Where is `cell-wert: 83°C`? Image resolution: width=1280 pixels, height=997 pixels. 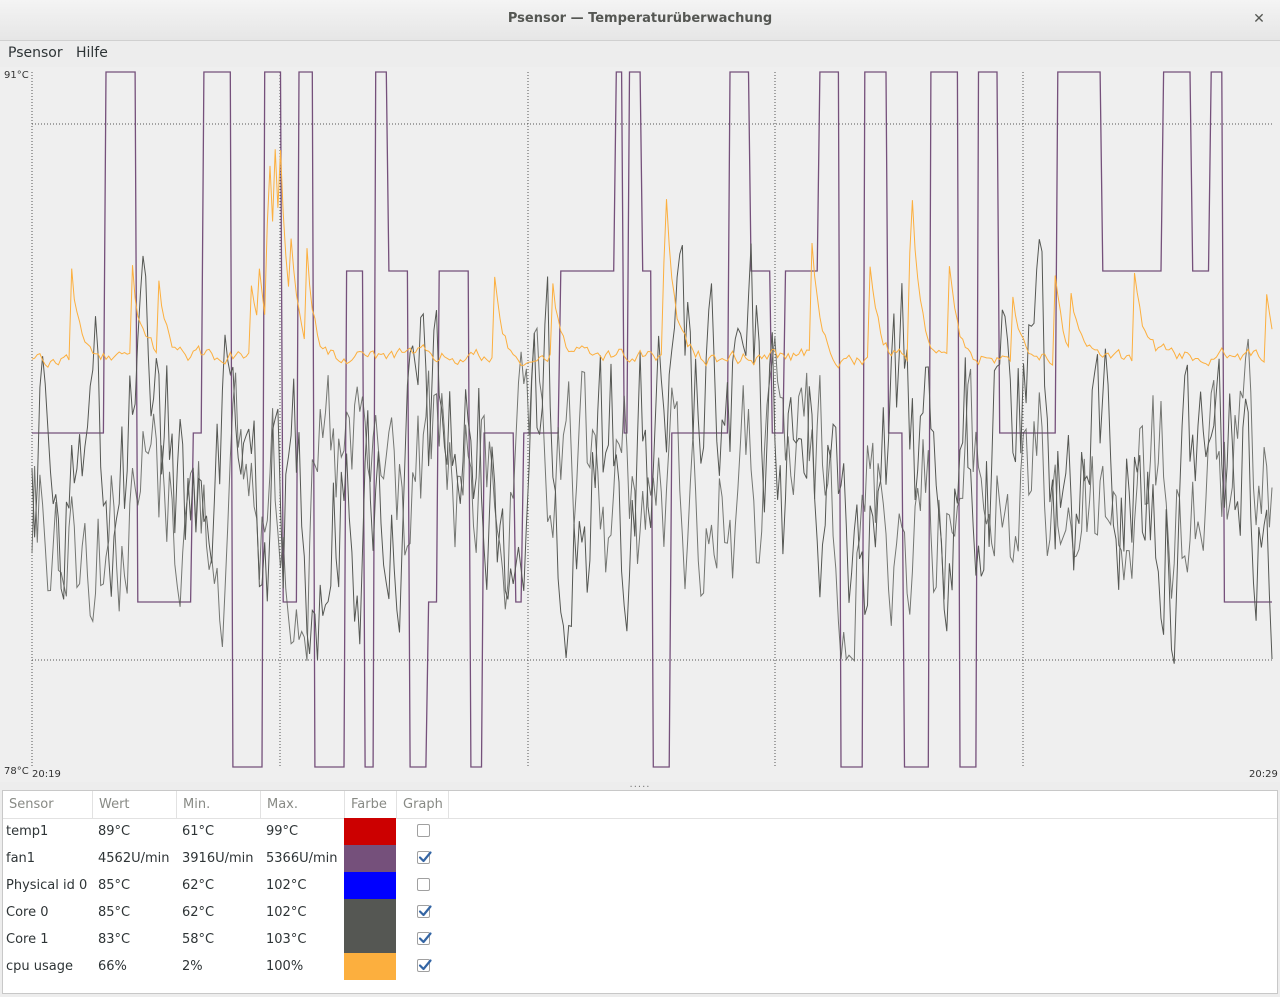 cell-wert: 83°C is located at coordinates (114, 939).